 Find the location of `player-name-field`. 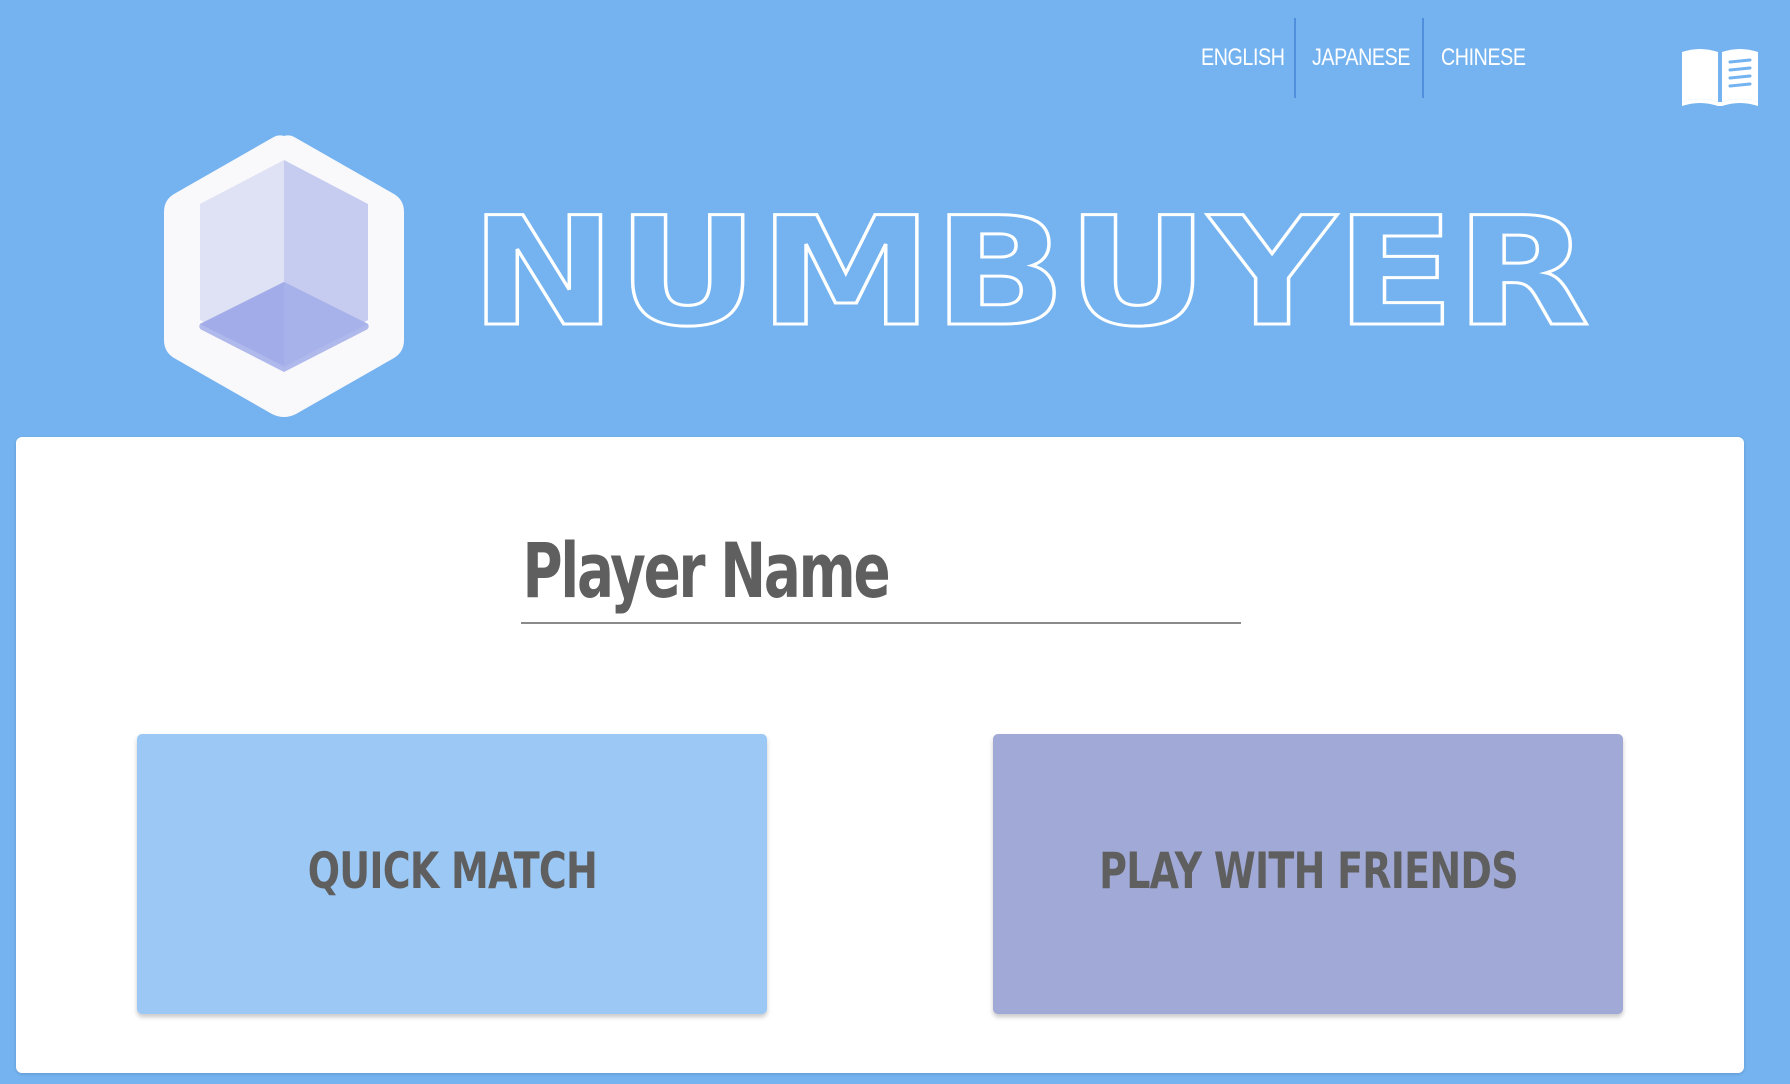

player-name-field is located at coordinates (881, 573).